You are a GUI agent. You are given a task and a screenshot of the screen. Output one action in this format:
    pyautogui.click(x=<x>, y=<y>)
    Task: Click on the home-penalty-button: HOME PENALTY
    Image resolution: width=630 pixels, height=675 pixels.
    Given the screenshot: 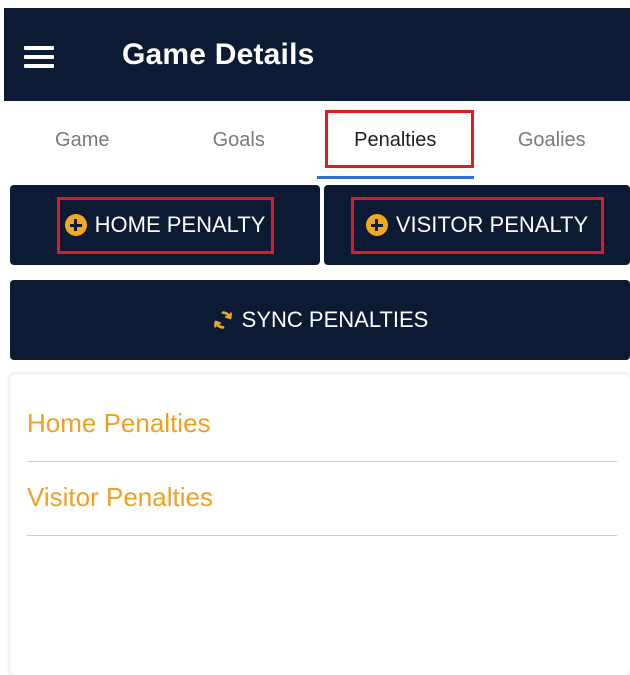 What is the action you would take?
    pyautogui.click(x=165, y=225)
    